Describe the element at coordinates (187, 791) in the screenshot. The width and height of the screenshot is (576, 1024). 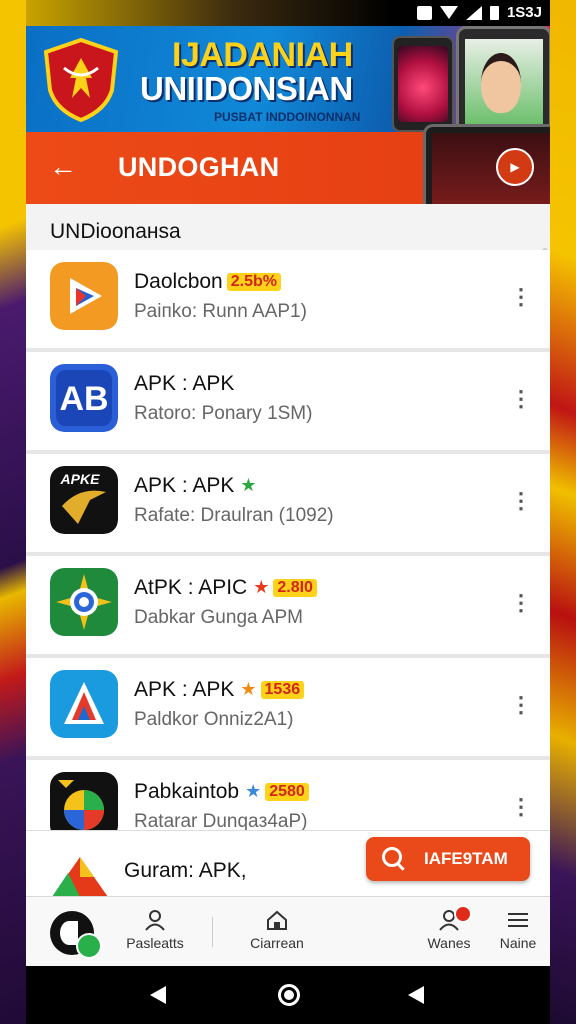
I see `app-name: Pabkaintob` at that location.